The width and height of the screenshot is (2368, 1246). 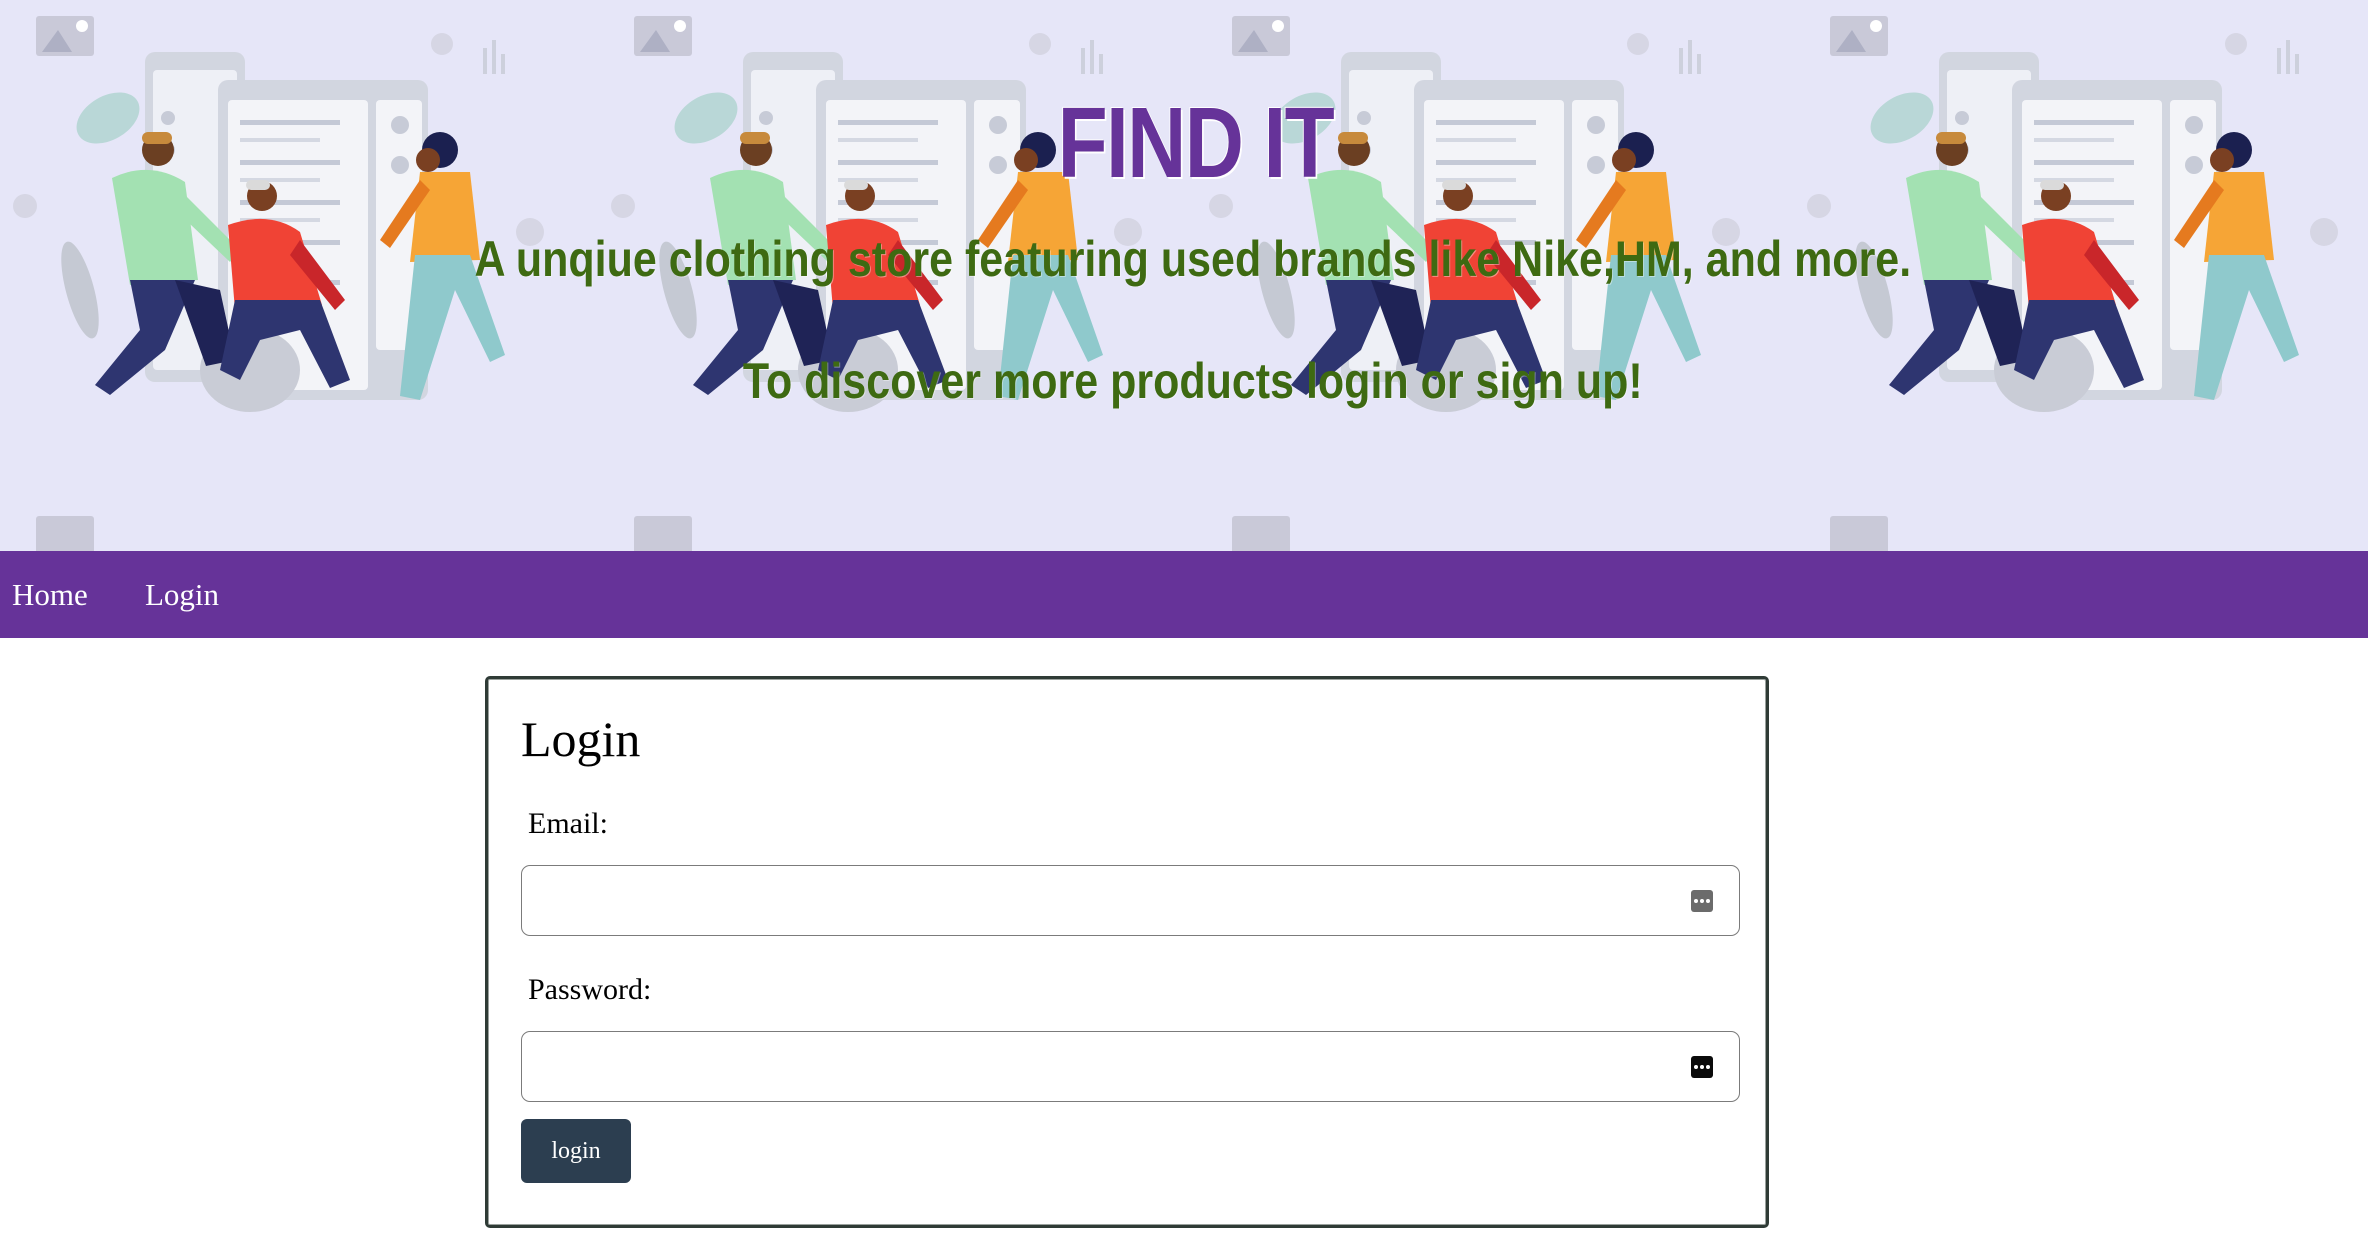 I want to click on login-button: login, so click(x=576, y=1151).